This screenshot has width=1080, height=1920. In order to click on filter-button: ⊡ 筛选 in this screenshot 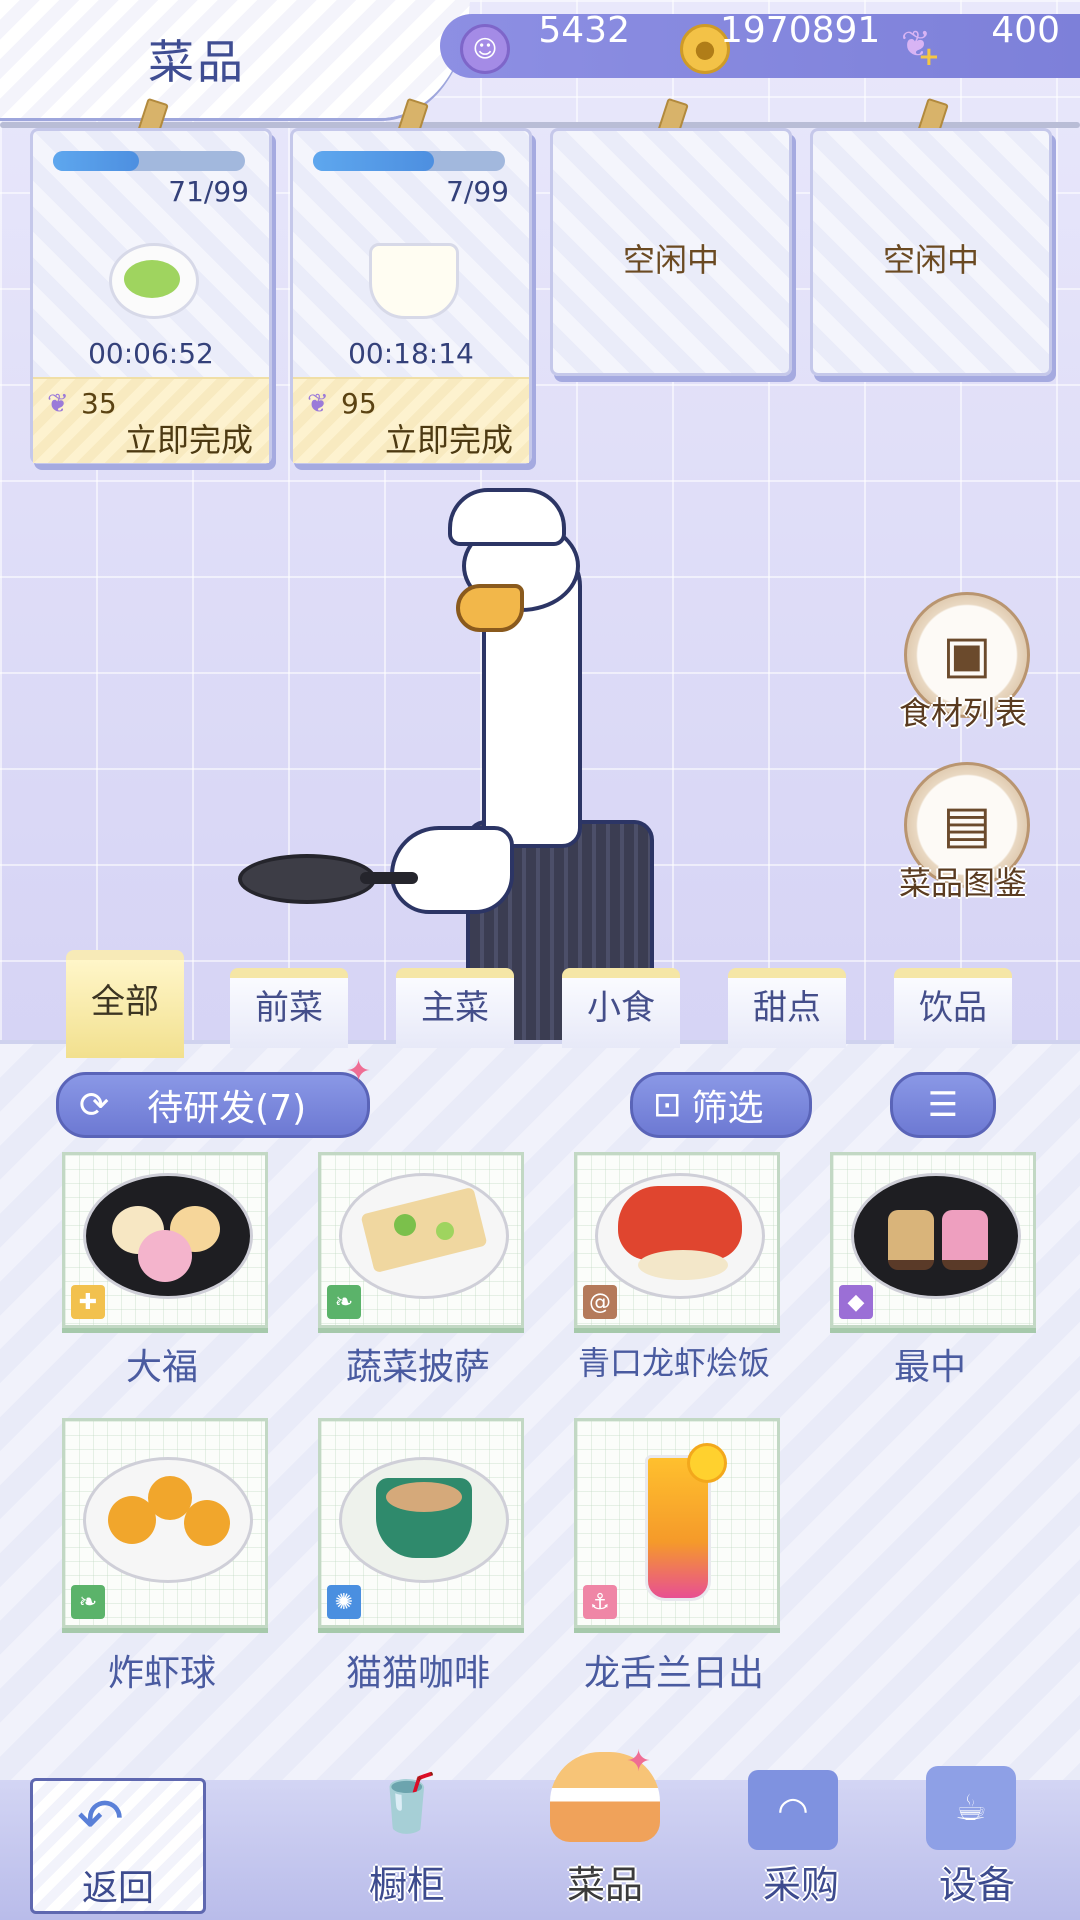, I will do `click(721, 1105)`.